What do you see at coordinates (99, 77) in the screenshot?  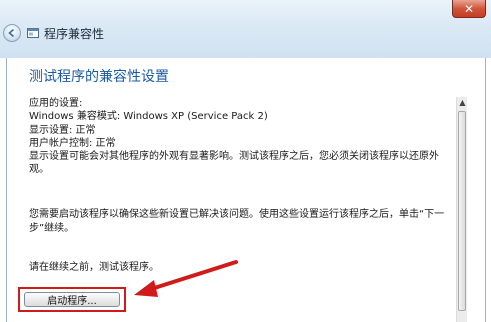 I see `page-heading: 测试程序的兼容性设置` at bounding box center [99, 77].